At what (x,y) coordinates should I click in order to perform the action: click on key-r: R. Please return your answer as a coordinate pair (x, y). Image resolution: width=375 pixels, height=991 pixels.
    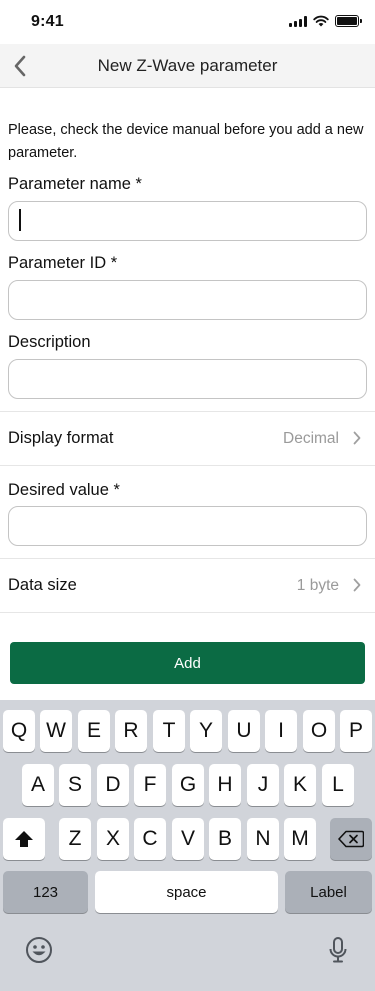
    Looking at the image, I should click on (131, 731).